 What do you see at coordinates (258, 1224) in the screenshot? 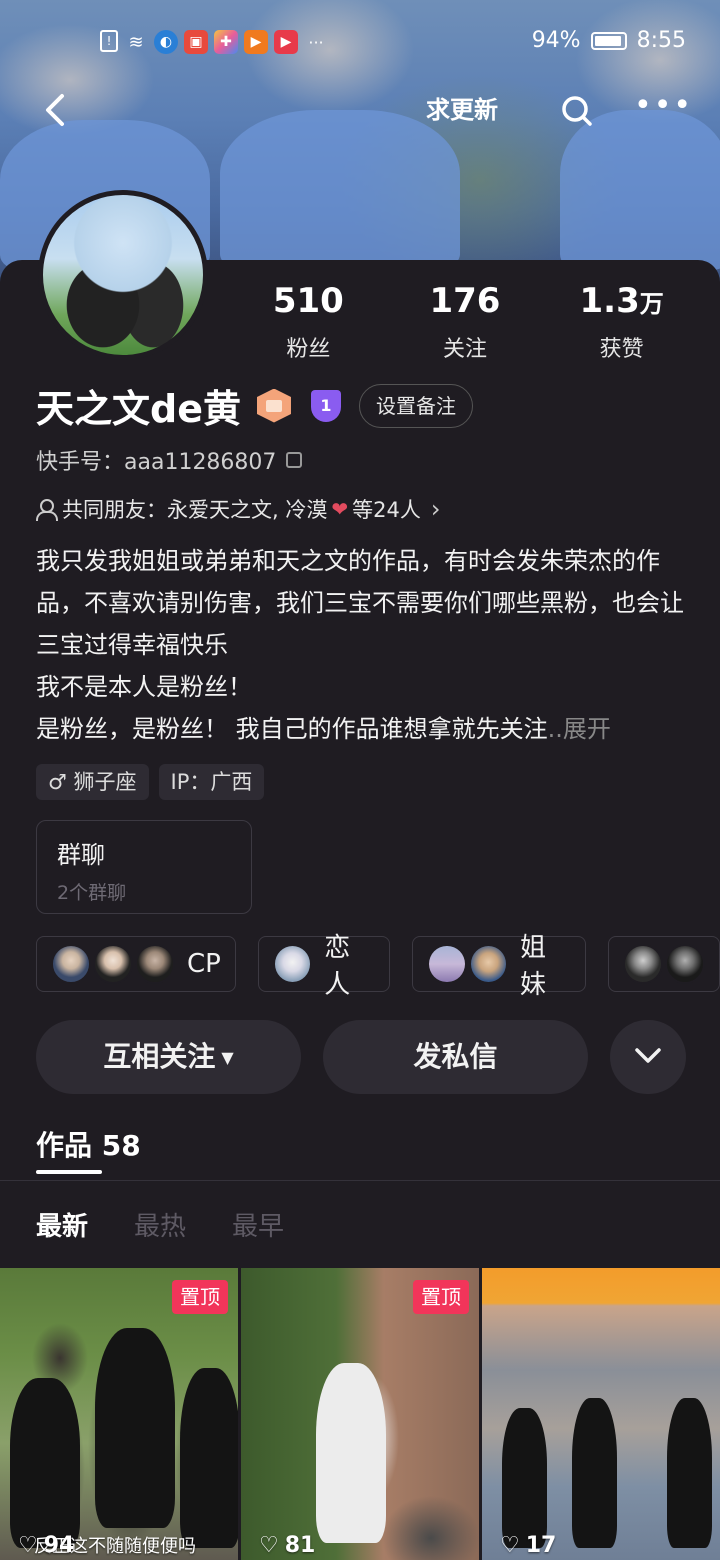
I see `sort-earliest: 最早` at bounding box center [258, 1224].